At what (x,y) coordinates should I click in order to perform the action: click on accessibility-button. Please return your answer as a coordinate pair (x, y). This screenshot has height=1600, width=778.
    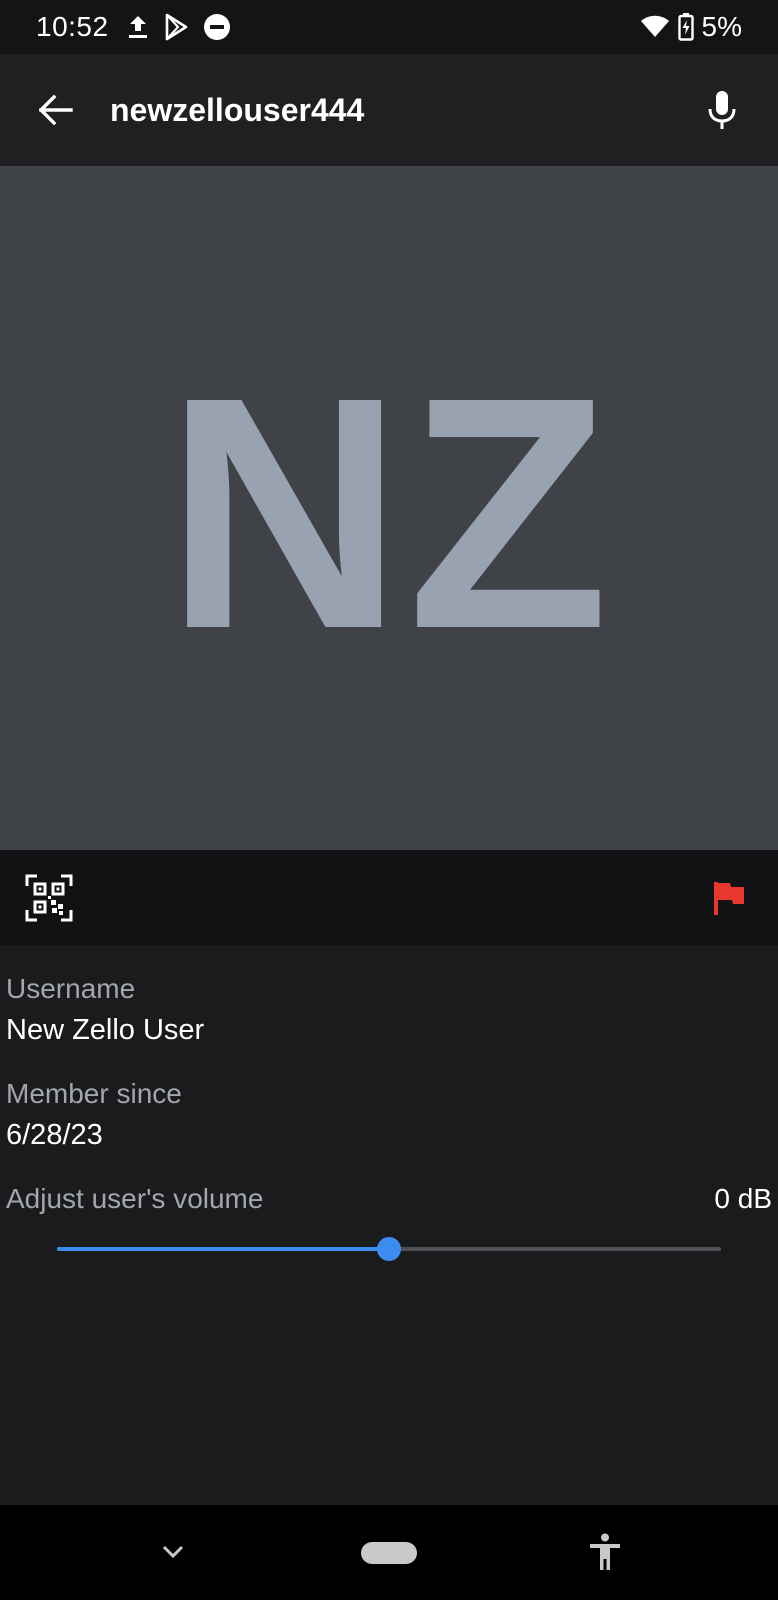
    Looking at the image, I should click on (605, 1552).